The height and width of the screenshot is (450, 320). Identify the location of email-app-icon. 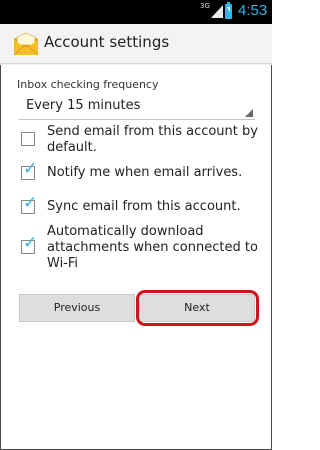
(26, 44).